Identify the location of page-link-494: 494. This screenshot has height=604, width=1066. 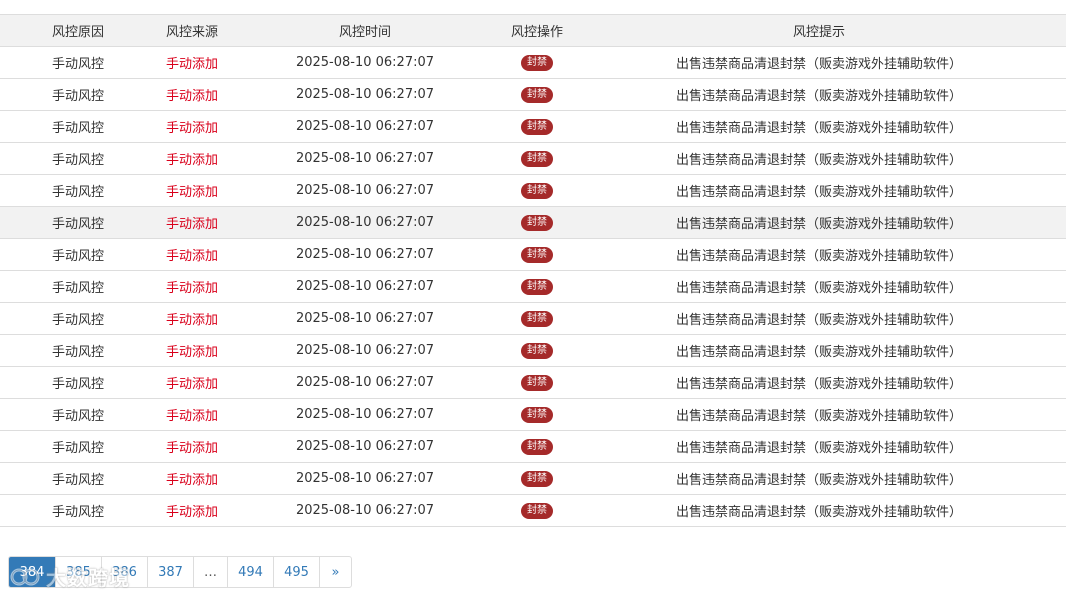
(250, 572).